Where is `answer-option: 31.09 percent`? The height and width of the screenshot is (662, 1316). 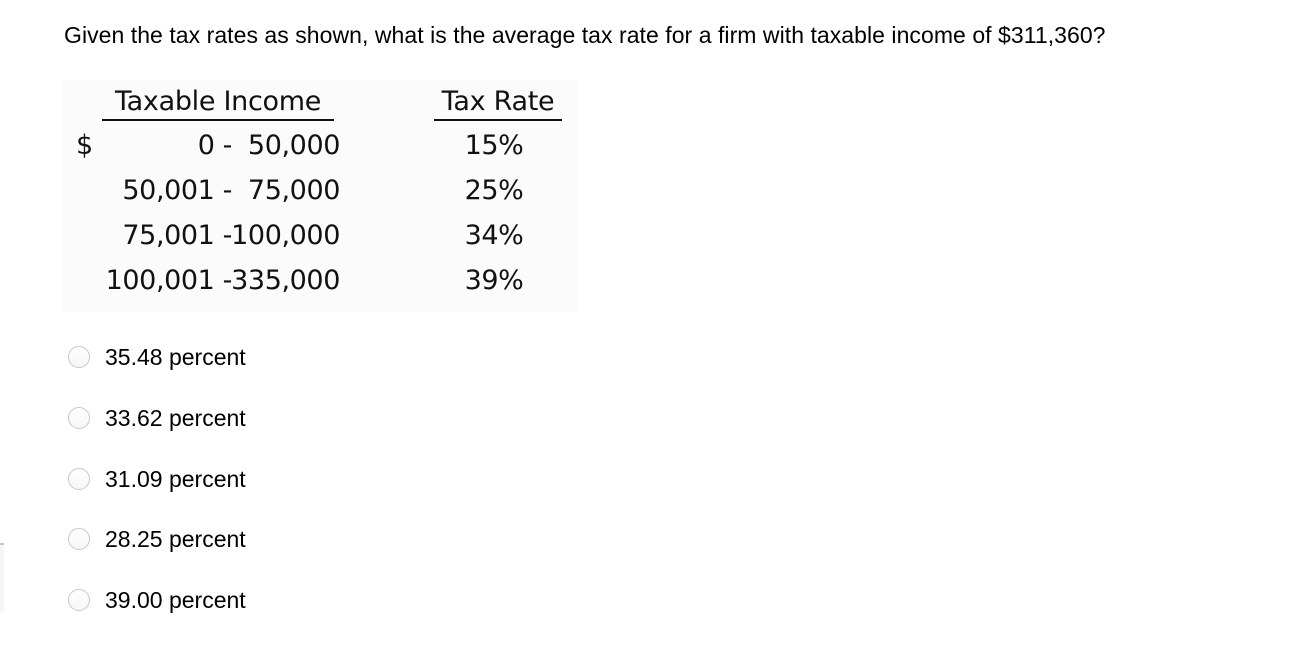
answer-option: 31.09 percent is located at coordinates (198, 479).